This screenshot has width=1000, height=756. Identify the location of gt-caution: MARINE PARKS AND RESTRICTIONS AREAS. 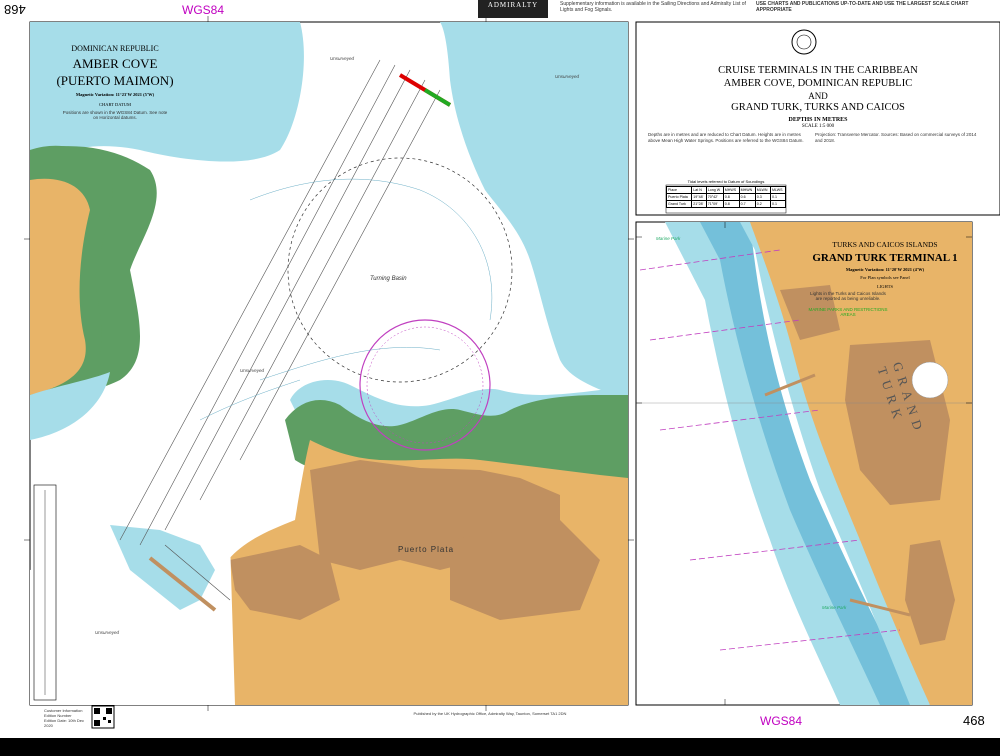
(848, 312).